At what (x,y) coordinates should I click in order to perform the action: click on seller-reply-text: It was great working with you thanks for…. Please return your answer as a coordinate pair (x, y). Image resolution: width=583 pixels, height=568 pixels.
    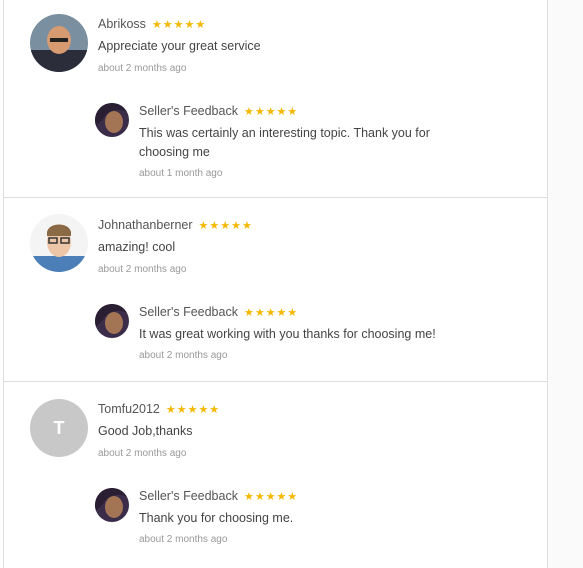
    Looking at the image, I should click on (287, 334).